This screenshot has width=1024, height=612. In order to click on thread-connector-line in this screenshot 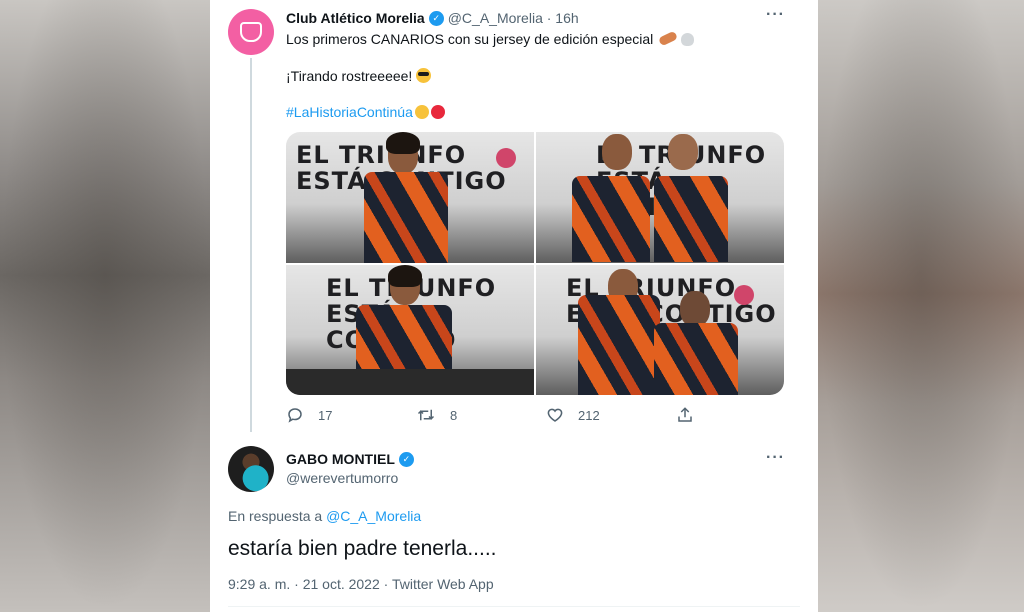, I will do `click(251, 245)`.